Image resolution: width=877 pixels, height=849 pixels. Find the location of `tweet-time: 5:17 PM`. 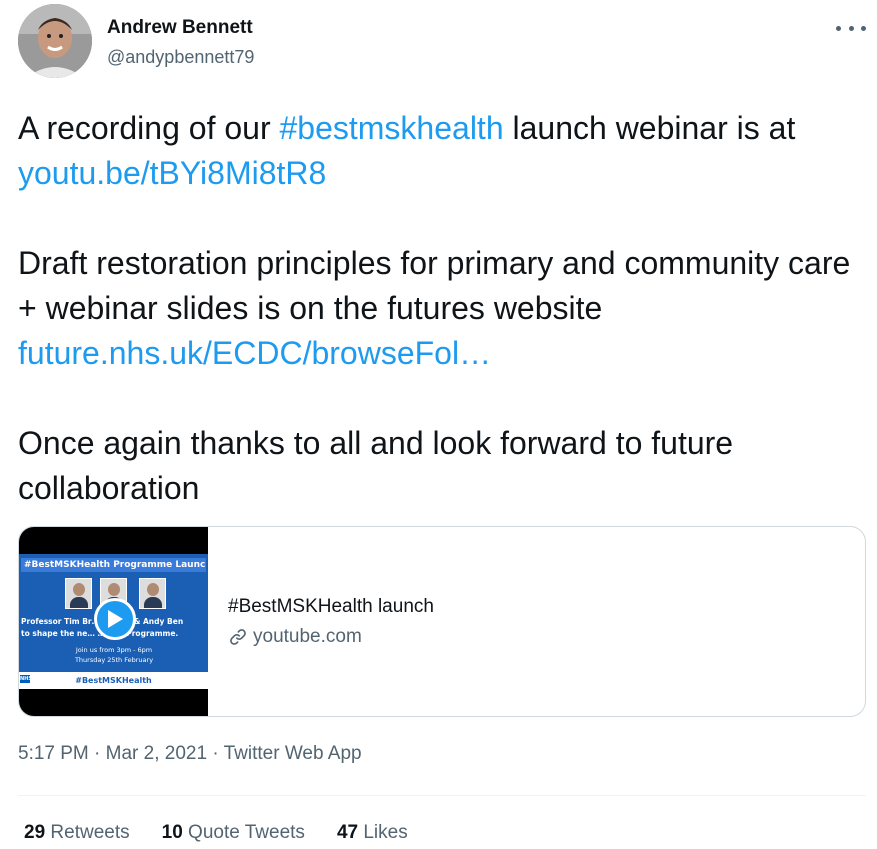

tweet-time: 5:17 PM is located at coordinates (53, 753).